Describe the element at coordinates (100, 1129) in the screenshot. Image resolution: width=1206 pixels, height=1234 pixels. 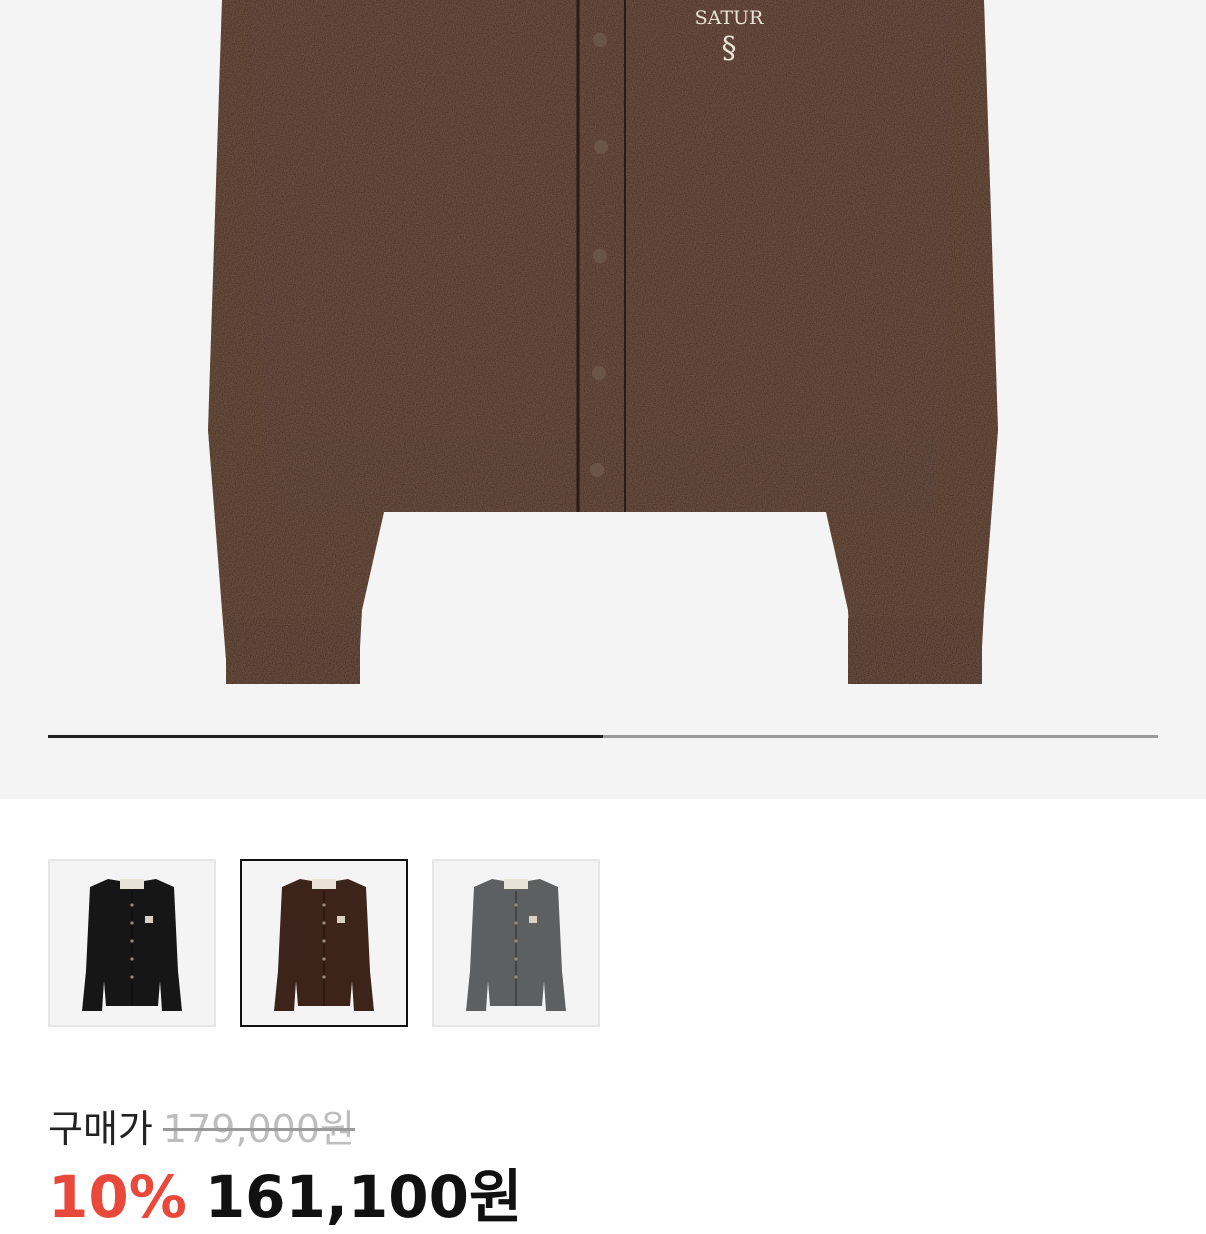
I see `price-label: 구매가` at that location.